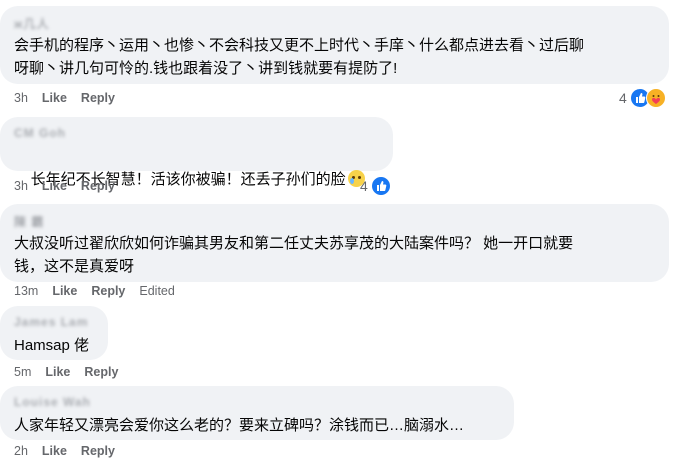 Image resolution: width=675 pixels, height=458 pixels. I want to click on edited-label: Edited, so click(156, 291).